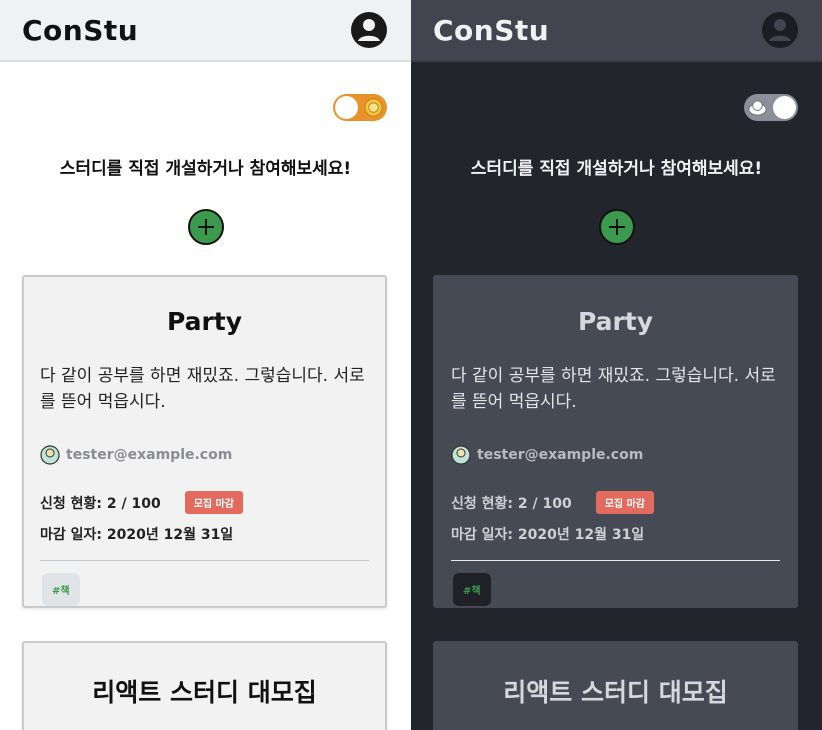  What do you see at coordinates (373, 107) in the screenshot?
I see `sun-icon` at bounding box center [373, 107].